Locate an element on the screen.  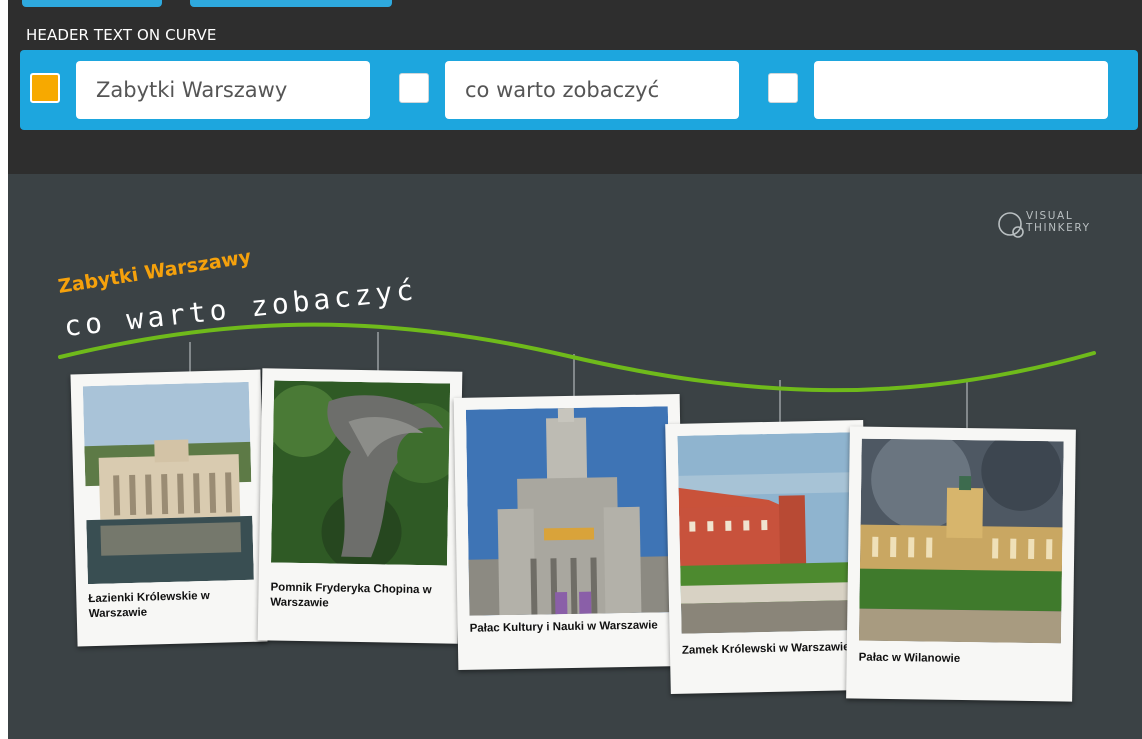
photo-3-caption: Pałac Kultury i Nauki w Warszawie is located at coordinates (563, 627).